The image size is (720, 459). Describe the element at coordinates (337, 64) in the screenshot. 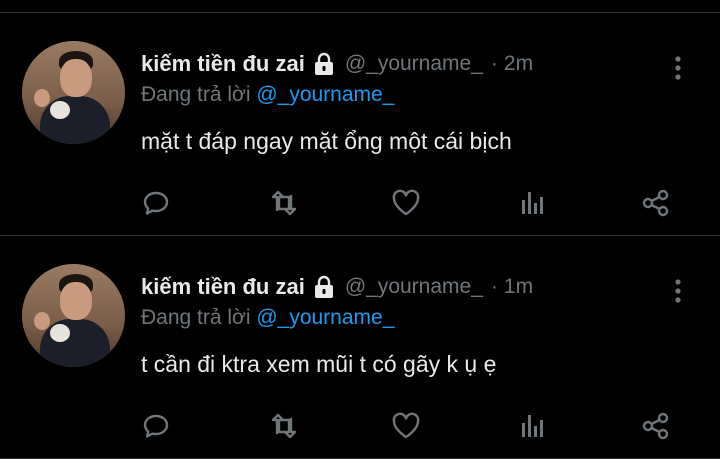

I see `tweet-header: kiếm tiền đu zai @_yourname_ · 2m` at that location.